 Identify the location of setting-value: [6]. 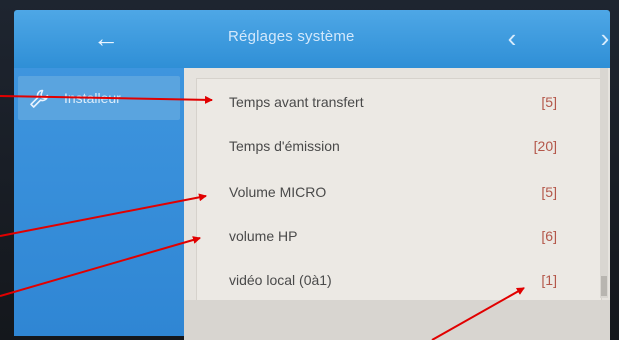
(549, 236).